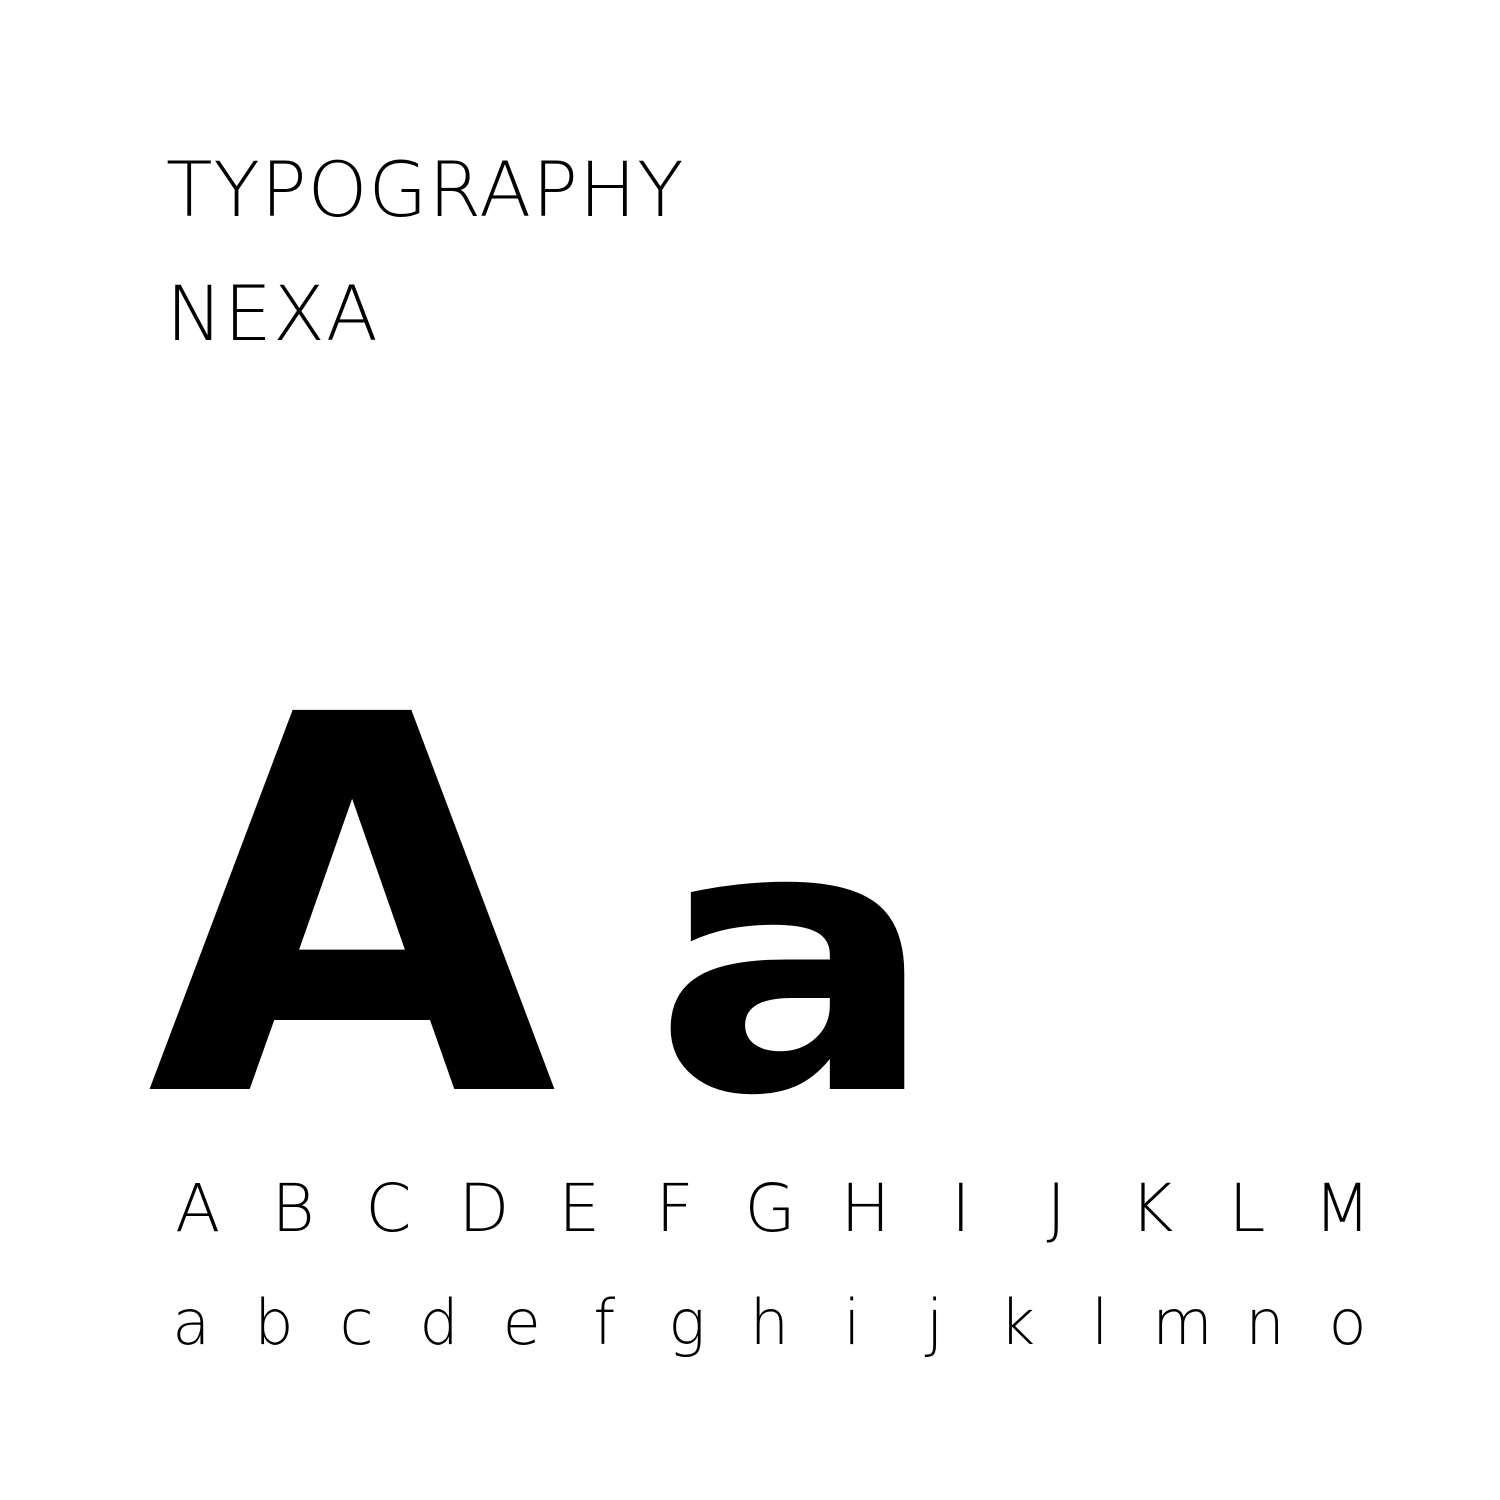  What do you see at coordinates (1056, 1208) in the screenshot?
I see `uppercase-letter: J` at bounding box center [1056, 1208].